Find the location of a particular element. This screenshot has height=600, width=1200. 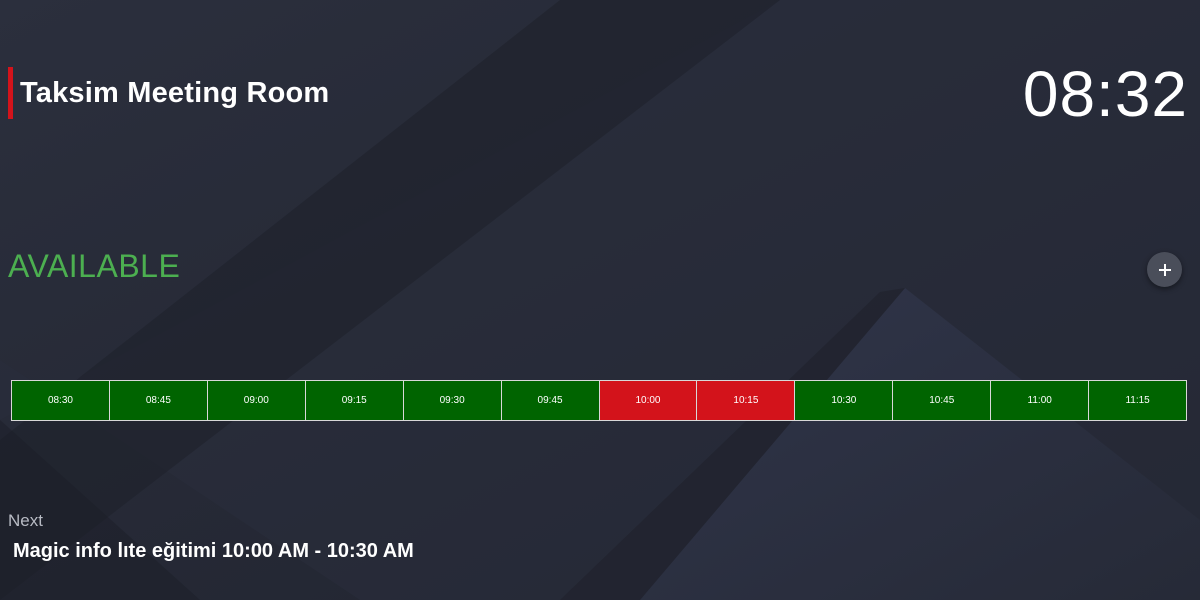

slot-time: 09:00 is located at coordinates (256, 400).